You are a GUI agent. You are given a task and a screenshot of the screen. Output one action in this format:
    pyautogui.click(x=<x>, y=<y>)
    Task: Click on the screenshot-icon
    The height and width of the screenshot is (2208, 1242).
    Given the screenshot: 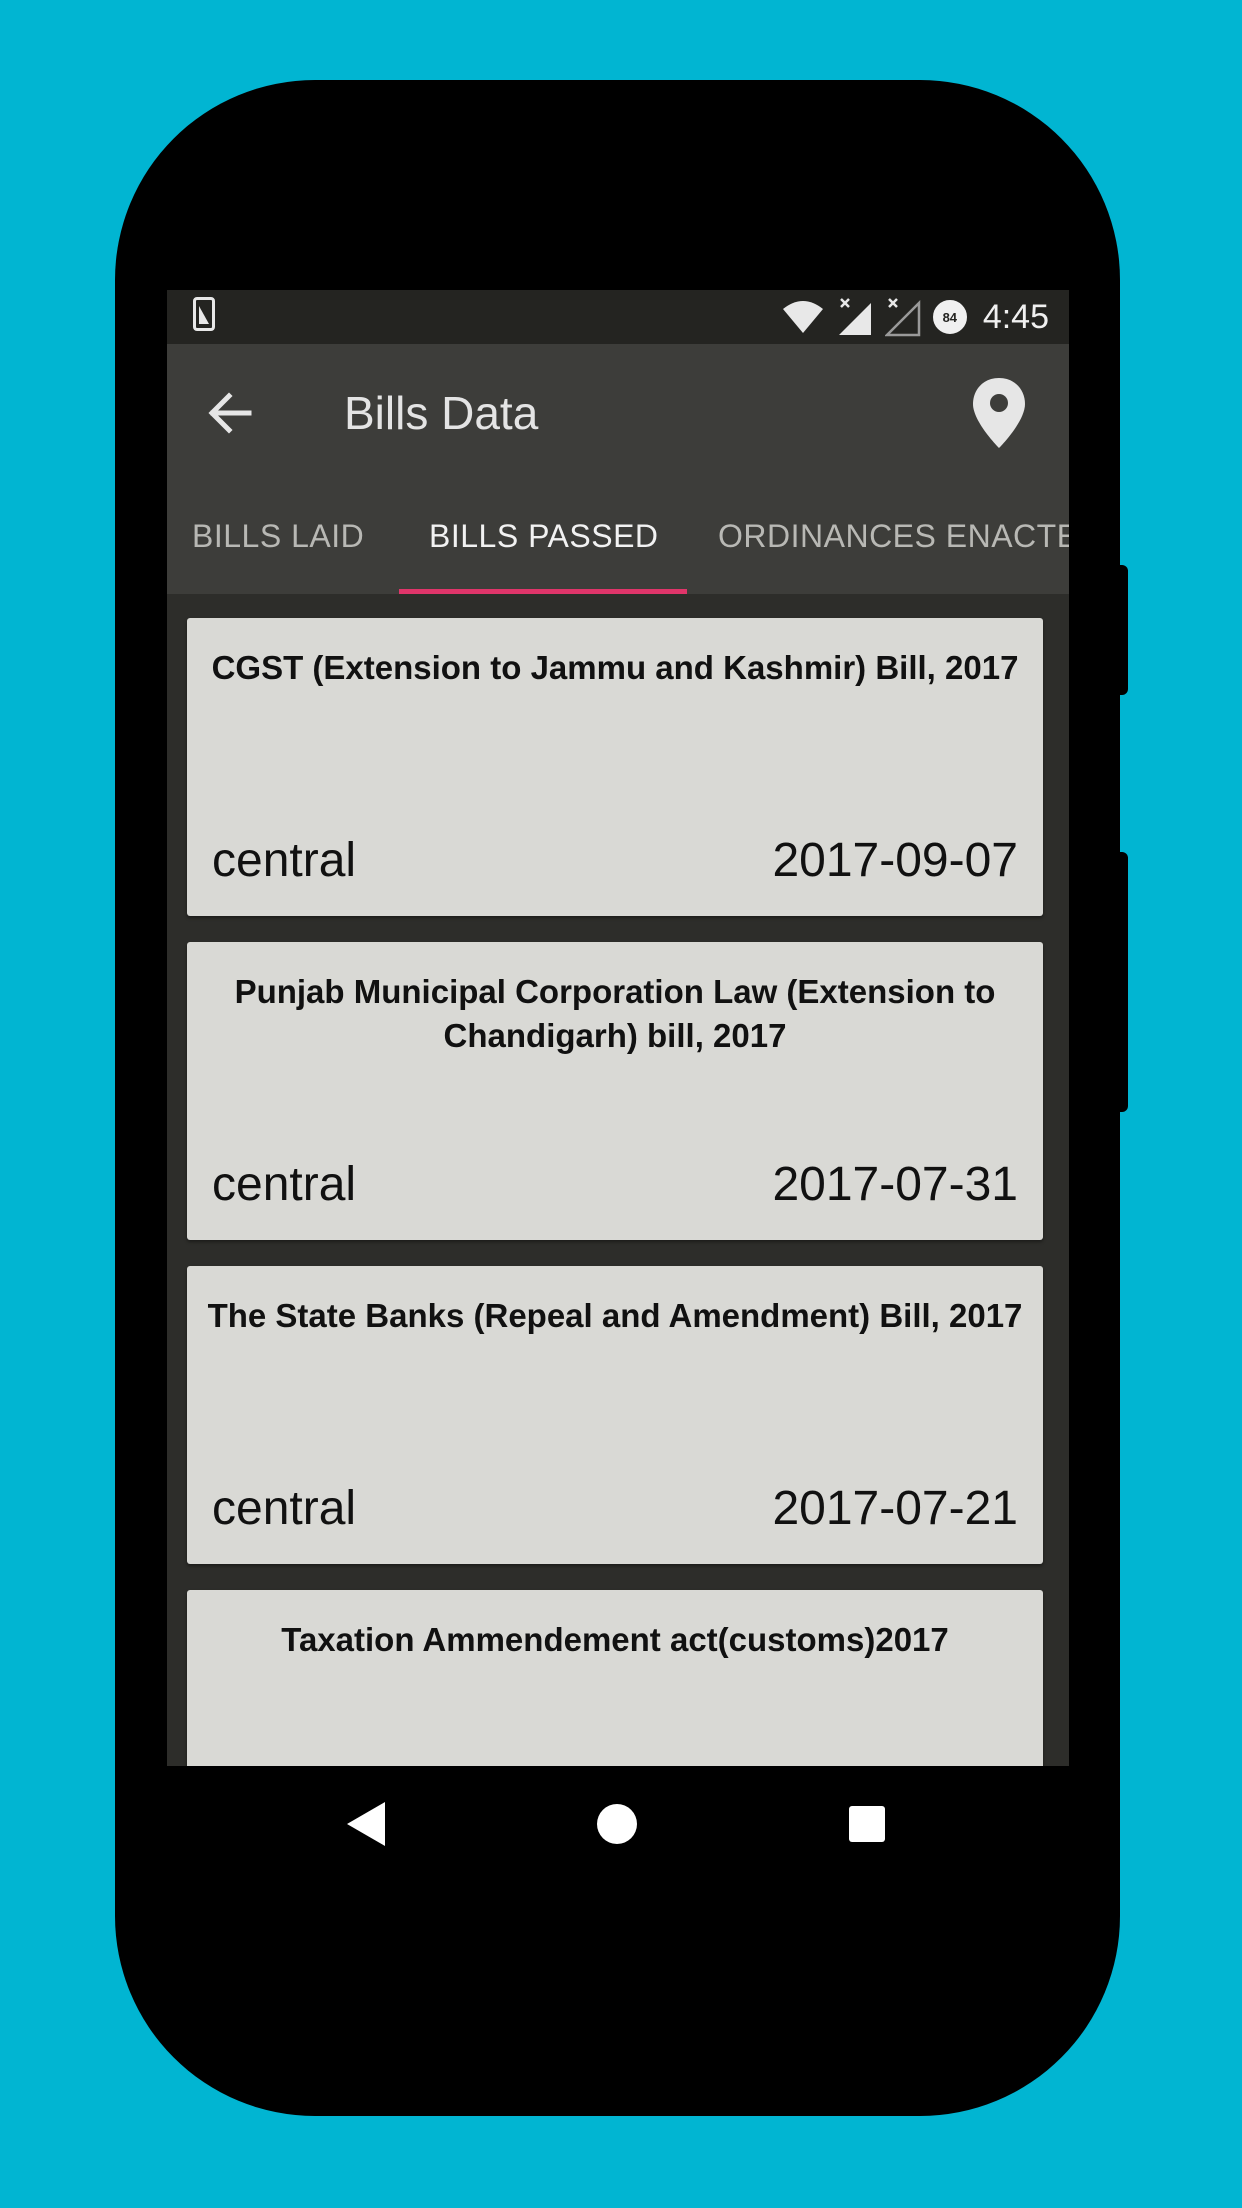 What is the action you would take?
    pyautogui.click(x=204, y=314)
    